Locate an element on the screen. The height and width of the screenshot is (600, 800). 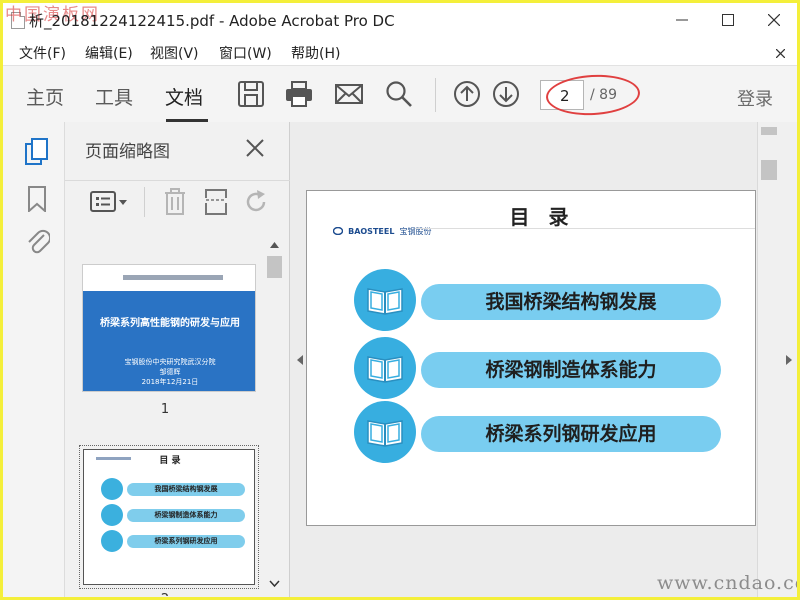
next-page-button is located at coordinates (506, 96).